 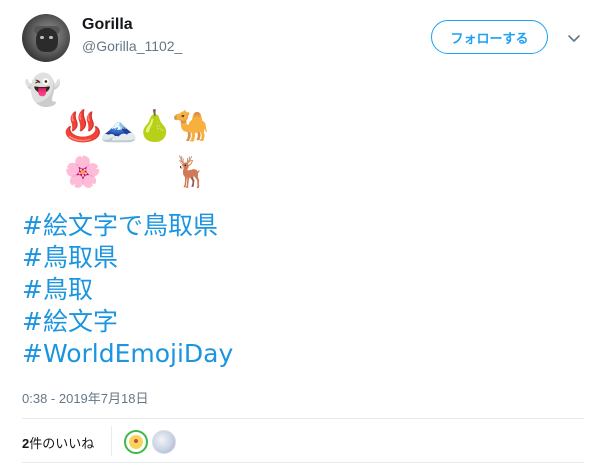 I want to click on display-name: Gorilla, so click(x=107, y=25).